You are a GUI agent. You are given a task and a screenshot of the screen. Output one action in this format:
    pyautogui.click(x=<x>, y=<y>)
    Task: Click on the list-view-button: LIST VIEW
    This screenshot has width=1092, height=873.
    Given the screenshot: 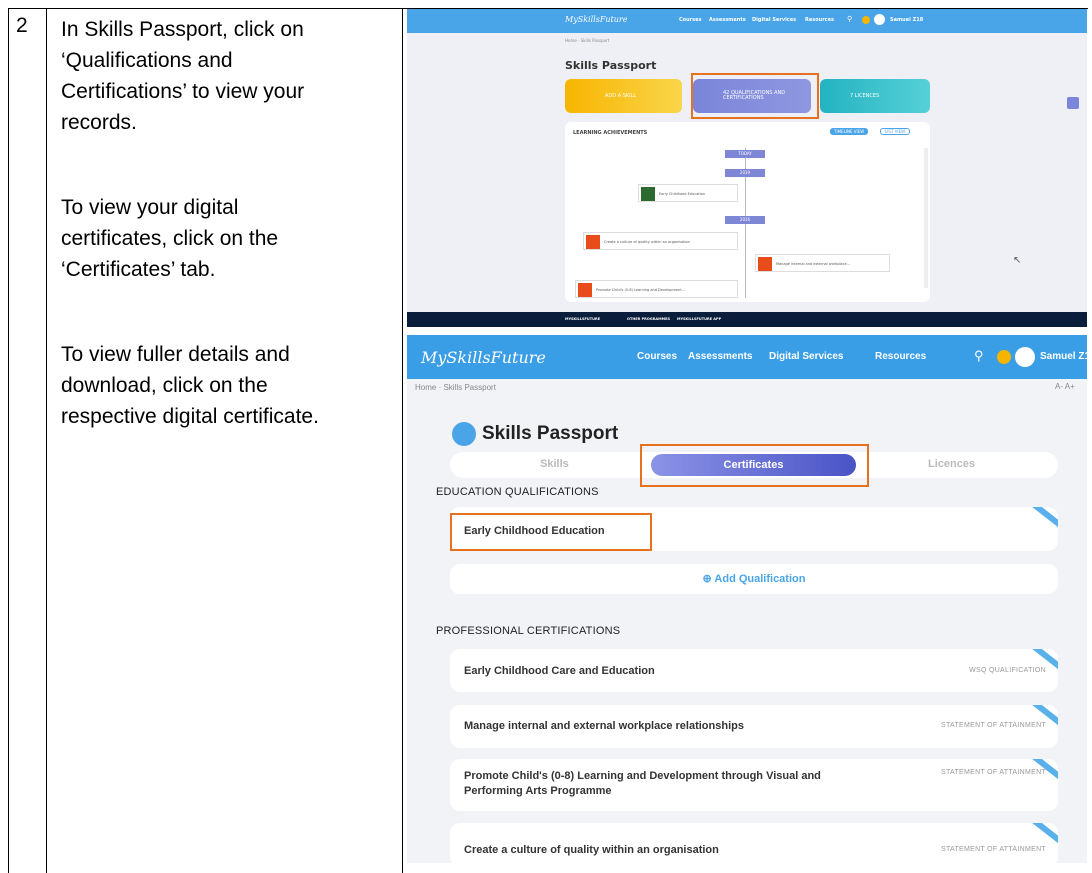 What is the action you would take?
    pyautogui.click(x=895, y=131)
    